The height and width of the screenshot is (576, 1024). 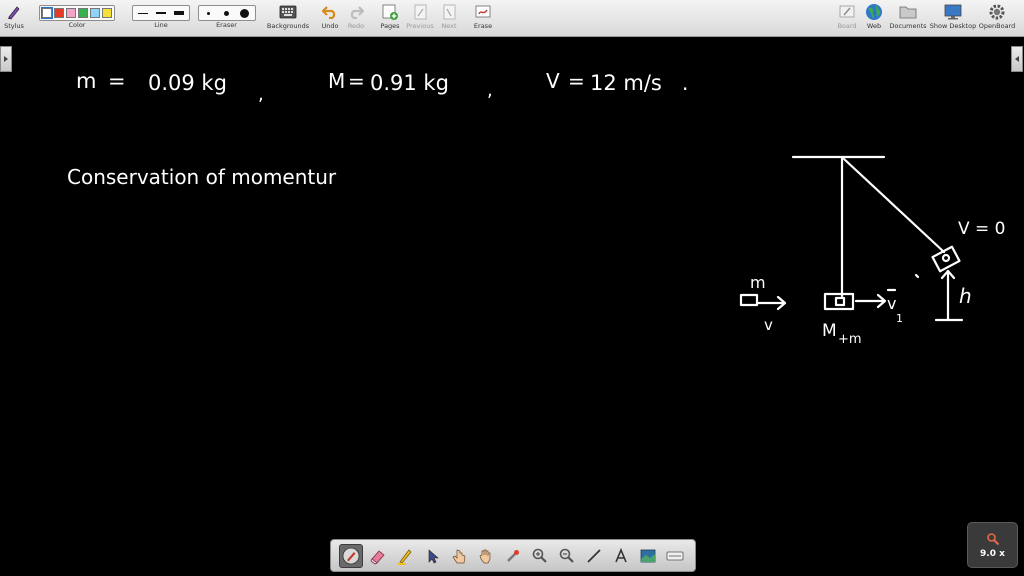 I want to click on combined-velocity-label: v, so click(x=891, y=303).